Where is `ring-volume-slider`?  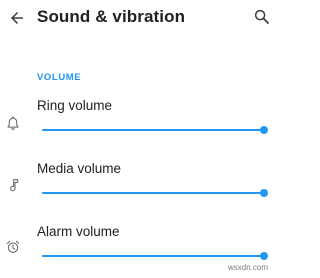 ring-volume-slider is located at coordinates (155, 130).